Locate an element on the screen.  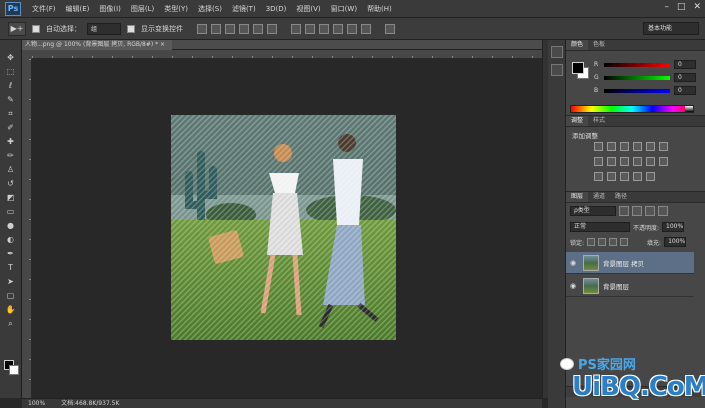
hand-tool-icon: ✋ is located at coordinates (11, 309).